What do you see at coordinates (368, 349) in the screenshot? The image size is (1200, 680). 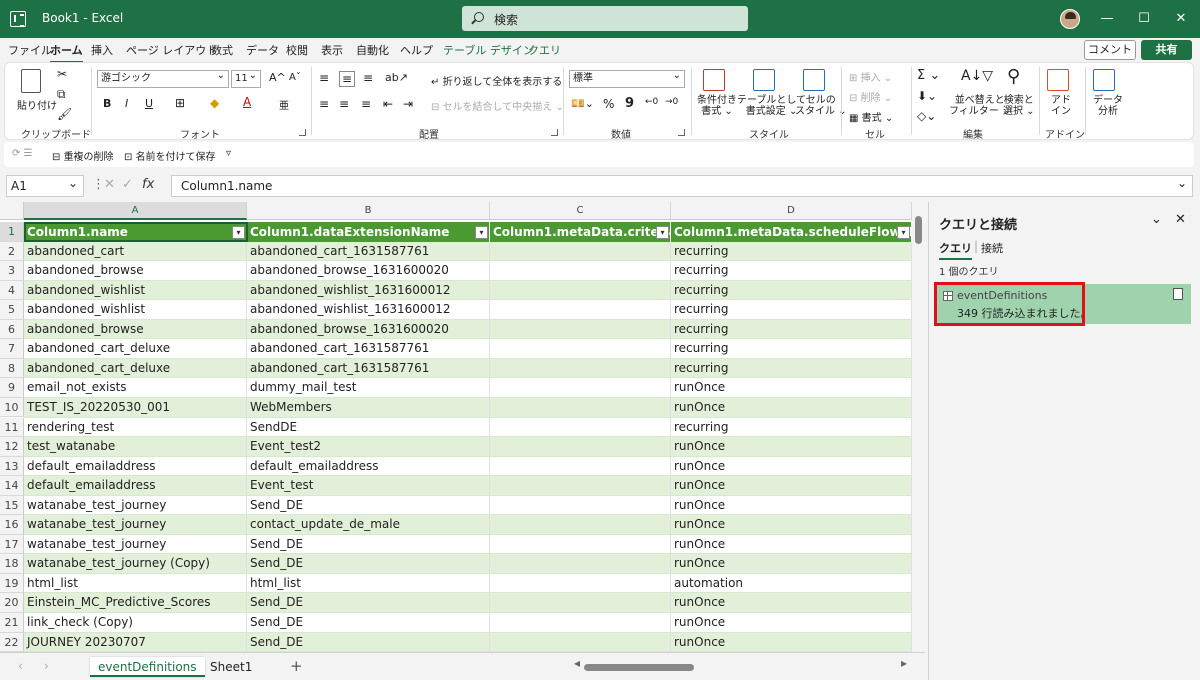 I see `table-cell: abandoned_cart_1631587761` at bounding box center [368, 349].